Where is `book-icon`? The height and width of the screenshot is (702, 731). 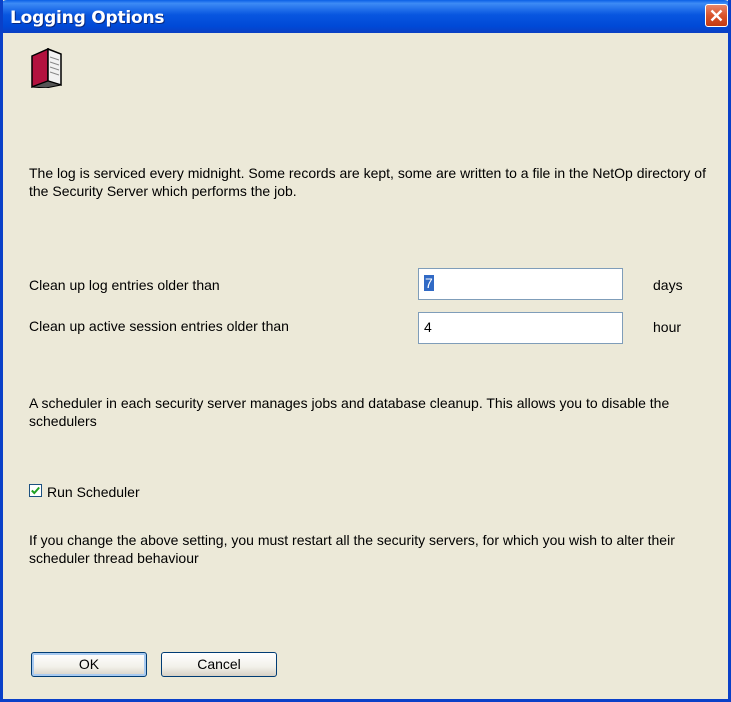 book-icon is located at coordinates (46, 68).